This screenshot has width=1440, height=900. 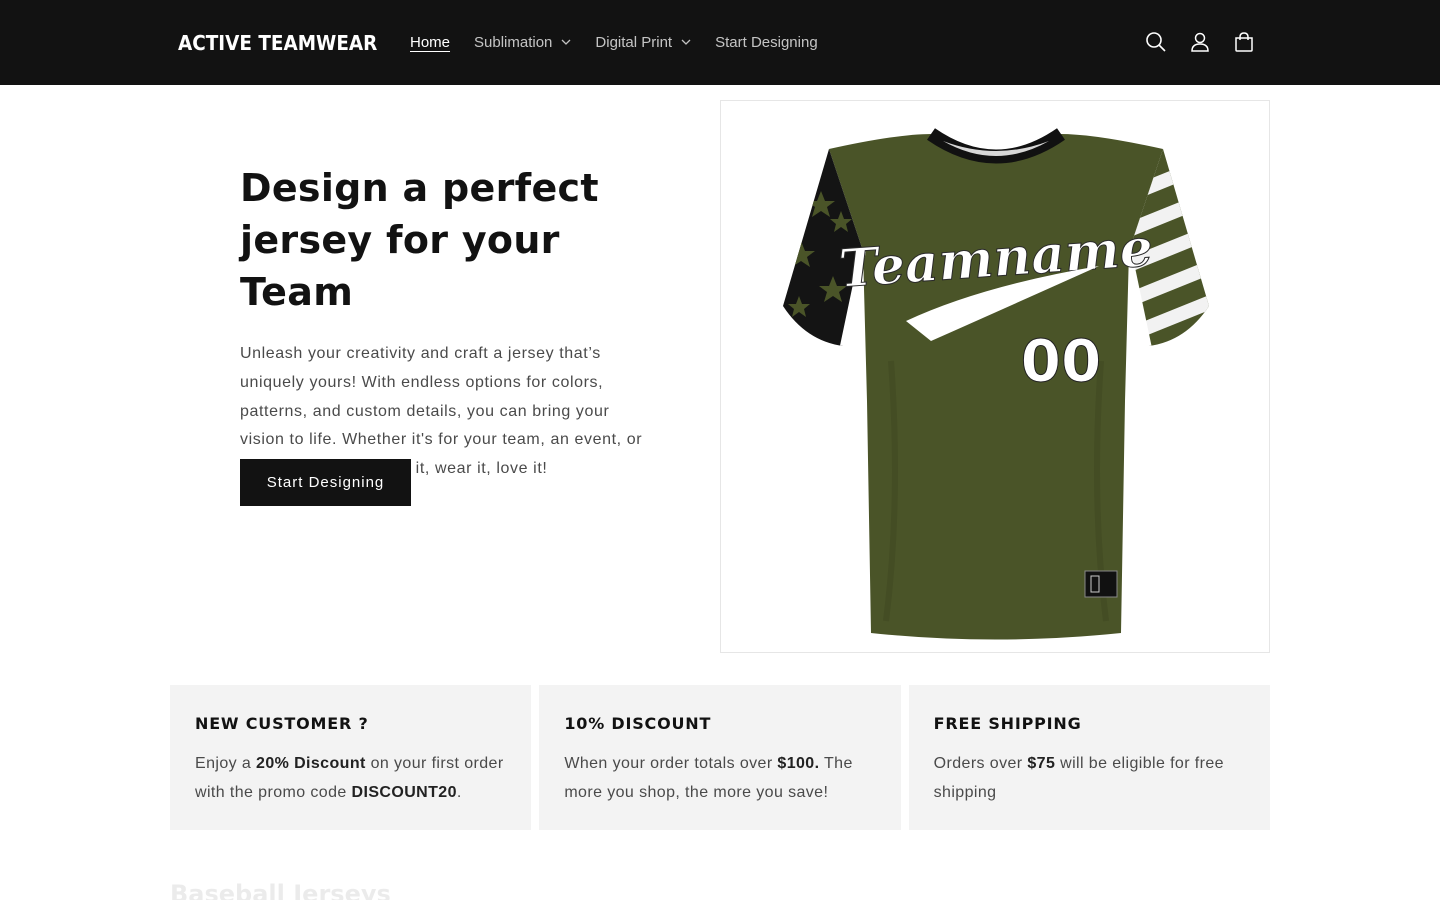 I want to click on nav-start-designing: Start Designing, so click(x=766, y=42).